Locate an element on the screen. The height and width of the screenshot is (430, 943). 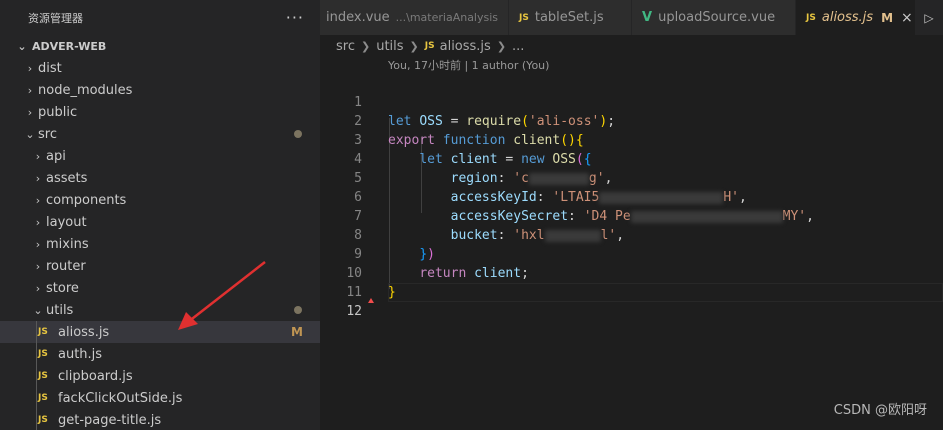
code-line-8: 8 }) is located at coordinates (631, 234).